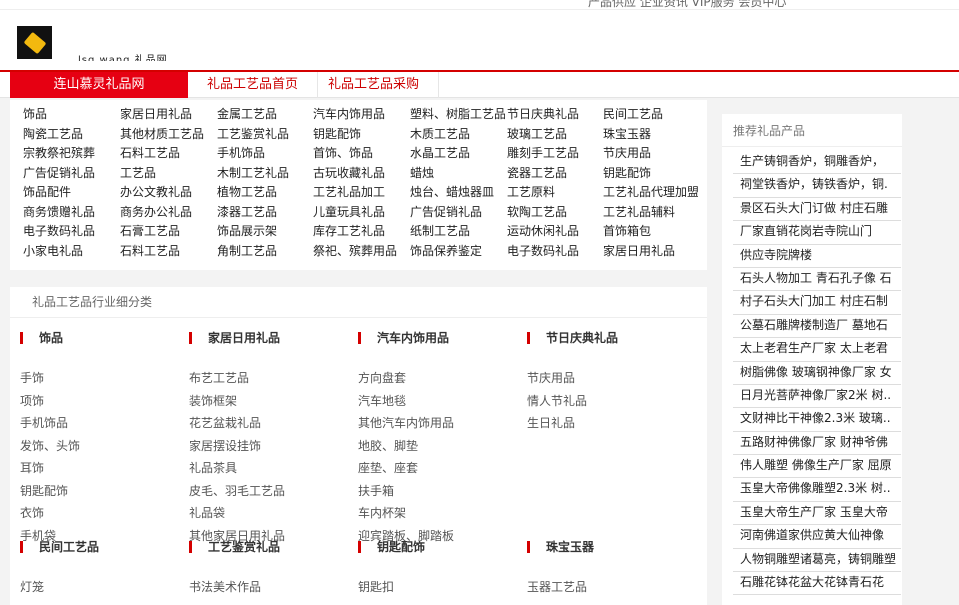  Describe the element at coordinates (274, 401) in the screenshot. I see `subcategory-link: 装饰框架` at that location.